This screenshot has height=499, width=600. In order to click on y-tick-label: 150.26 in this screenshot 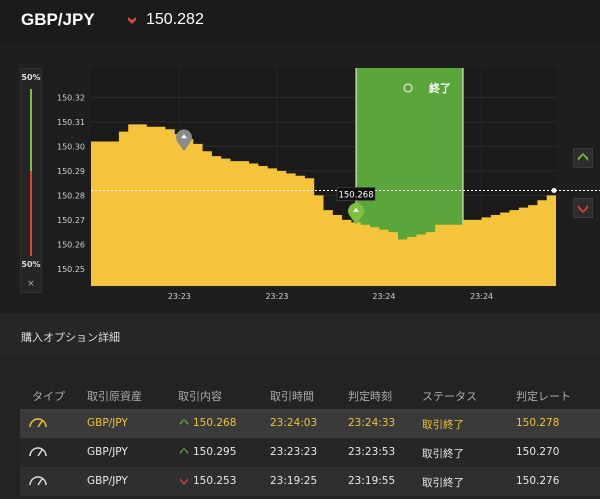, I will do `click(71, 244)`.